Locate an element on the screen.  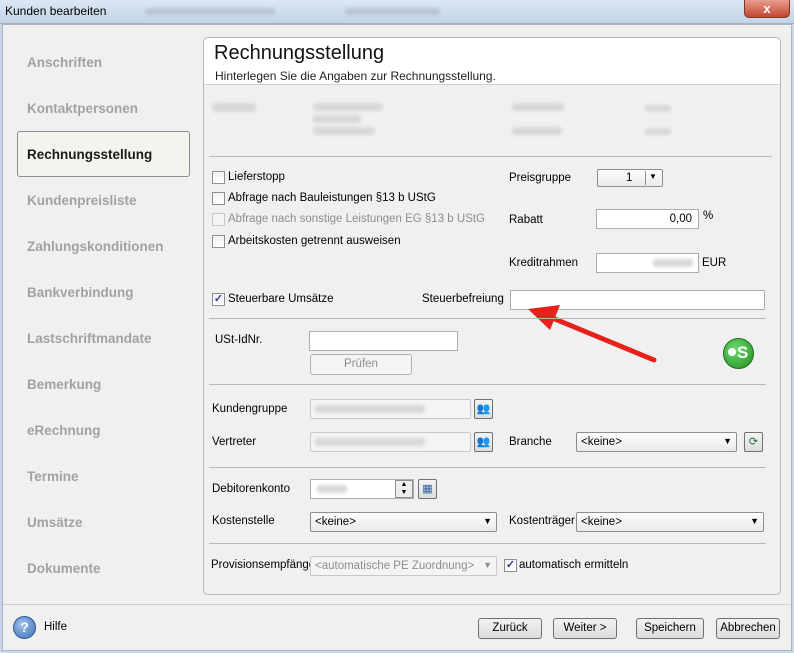
sonstige-leistungen-checkbox is located at coordinates (218, 219).